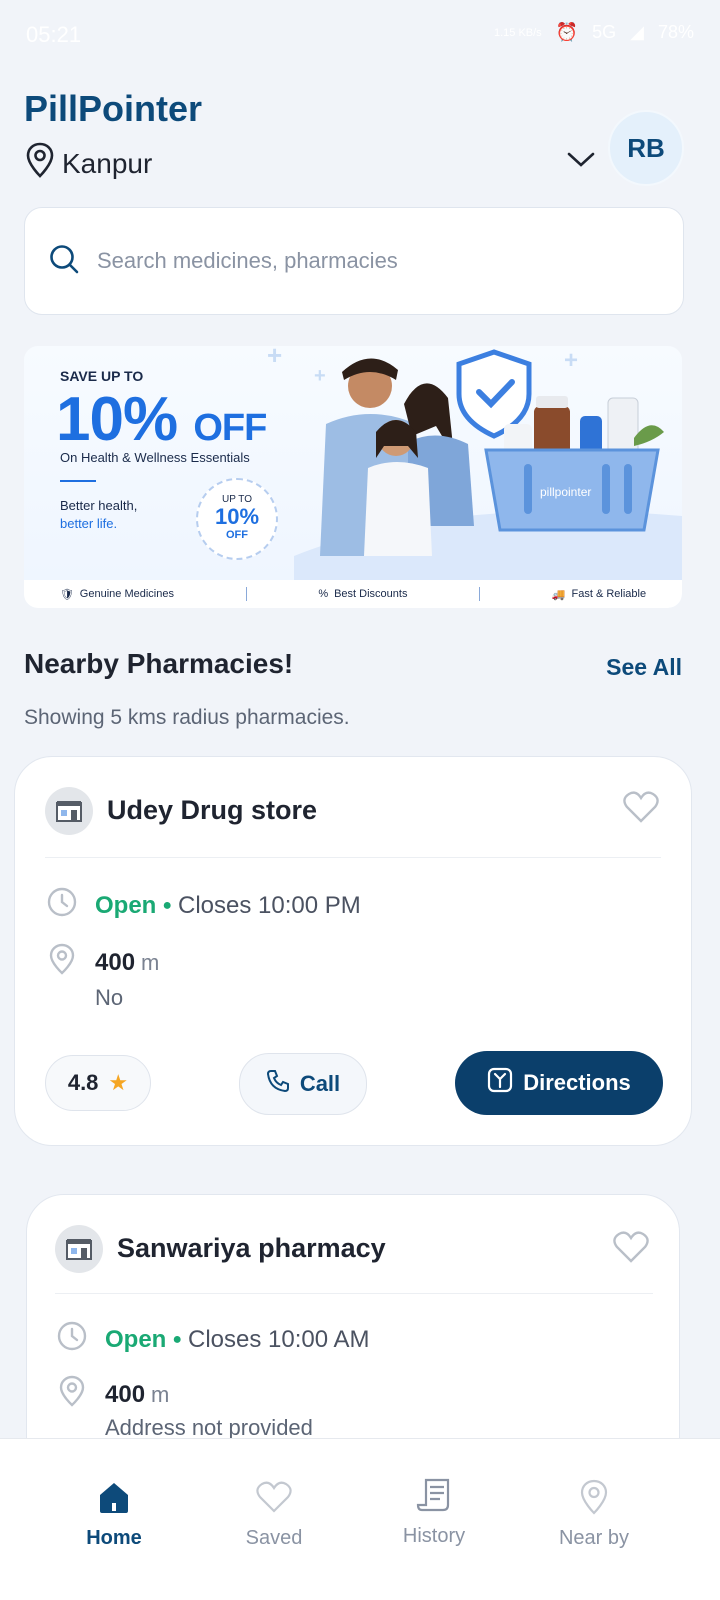 This screenshot has width=720, height=1600. Describe the element at coordinates (237, 516) in the screenshot. I see `badge-value: 10%` at that location.